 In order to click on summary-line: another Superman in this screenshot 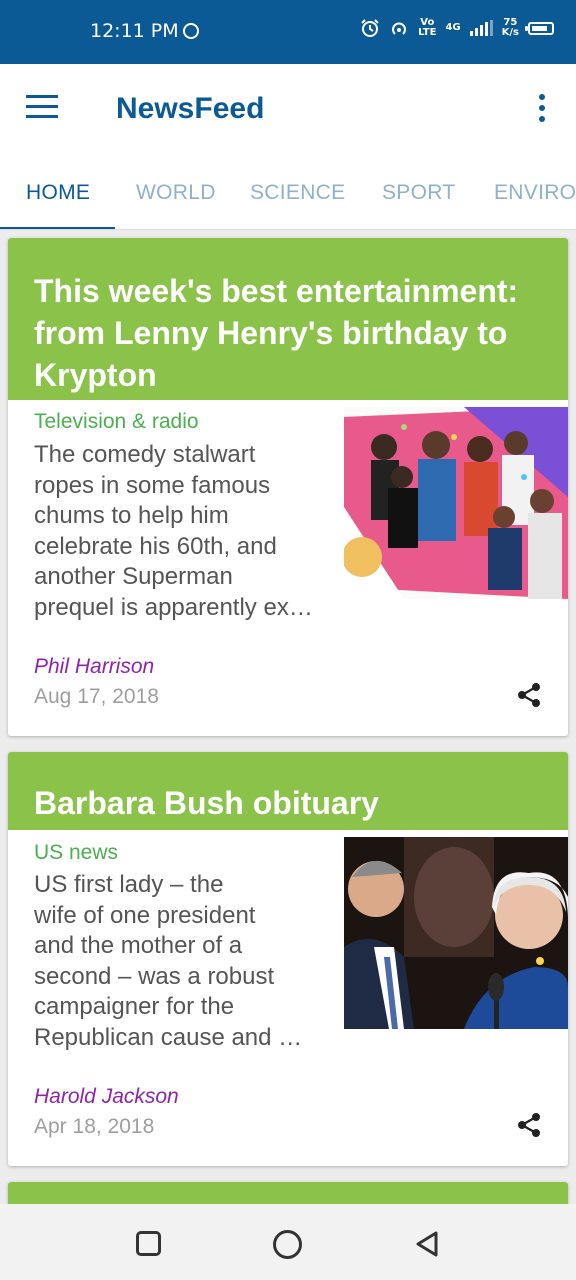, I will do `click(133, 576)`.